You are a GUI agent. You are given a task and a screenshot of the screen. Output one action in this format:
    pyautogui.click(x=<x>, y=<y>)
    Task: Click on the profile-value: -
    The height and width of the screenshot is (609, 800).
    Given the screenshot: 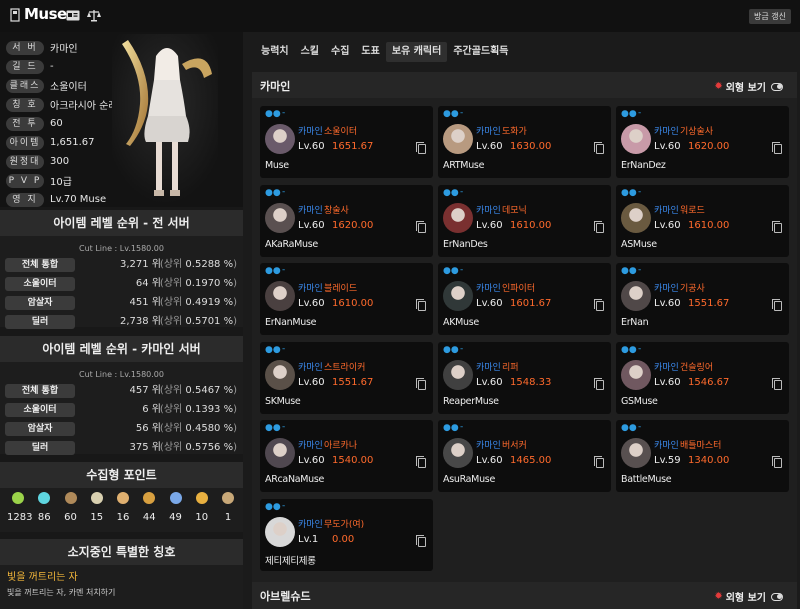 What is the action you would take?
    pyautogui.click(x=52, y=66)
    